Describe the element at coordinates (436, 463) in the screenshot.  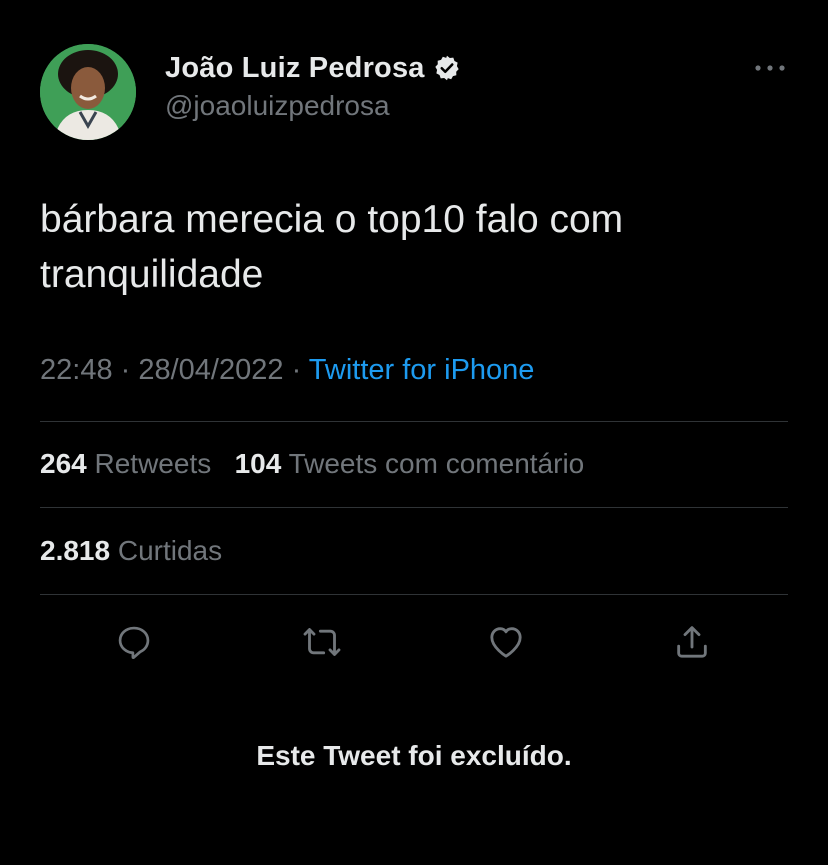
I see `quotes-label: Tweets com comentário` at that location.